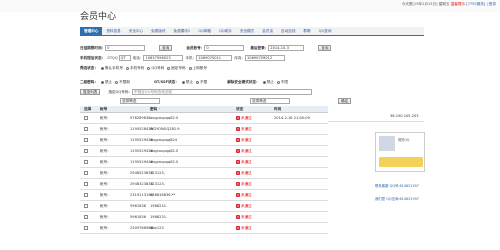 Image resolution: width=500 pixels, height=250 pixels. What do you see at coordinates (204, 217) in the screenshot?
I see `table-row: 帐号： 5961836 1986231. ✕ 未通过` at bounding box center [204, 217].